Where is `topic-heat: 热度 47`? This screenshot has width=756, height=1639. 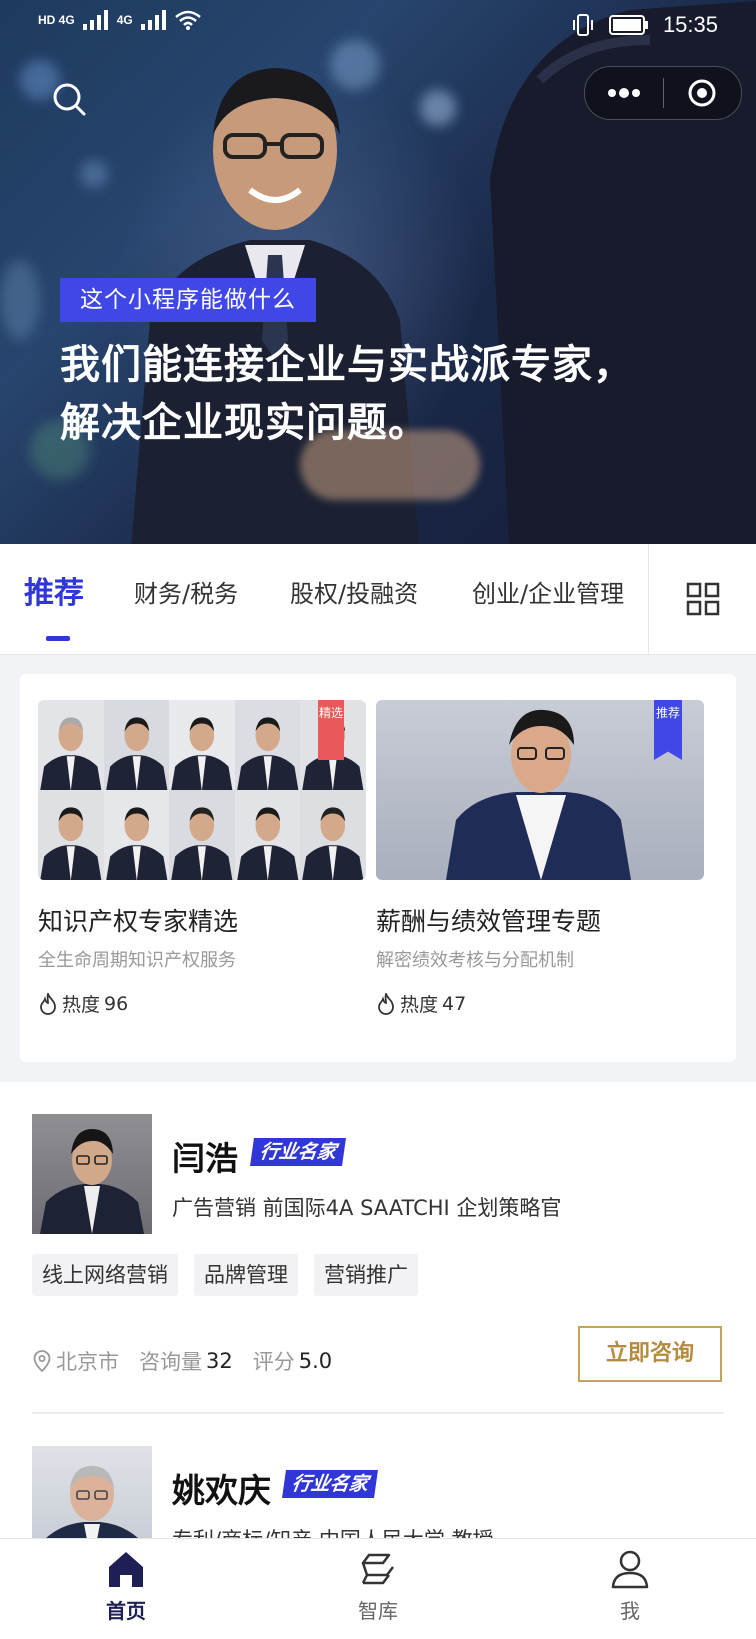 topic-heat: 热度 47 is located at coordinates (540, 1003).